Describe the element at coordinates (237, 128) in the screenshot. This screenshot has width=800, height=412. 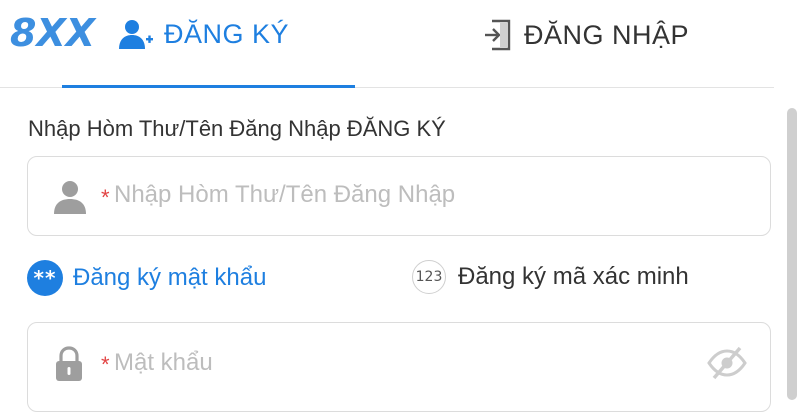
I see `account-field-label: Nhập Hòm Thư/Tên Đăng Nhập ĐĂNG KÝ` at that location.